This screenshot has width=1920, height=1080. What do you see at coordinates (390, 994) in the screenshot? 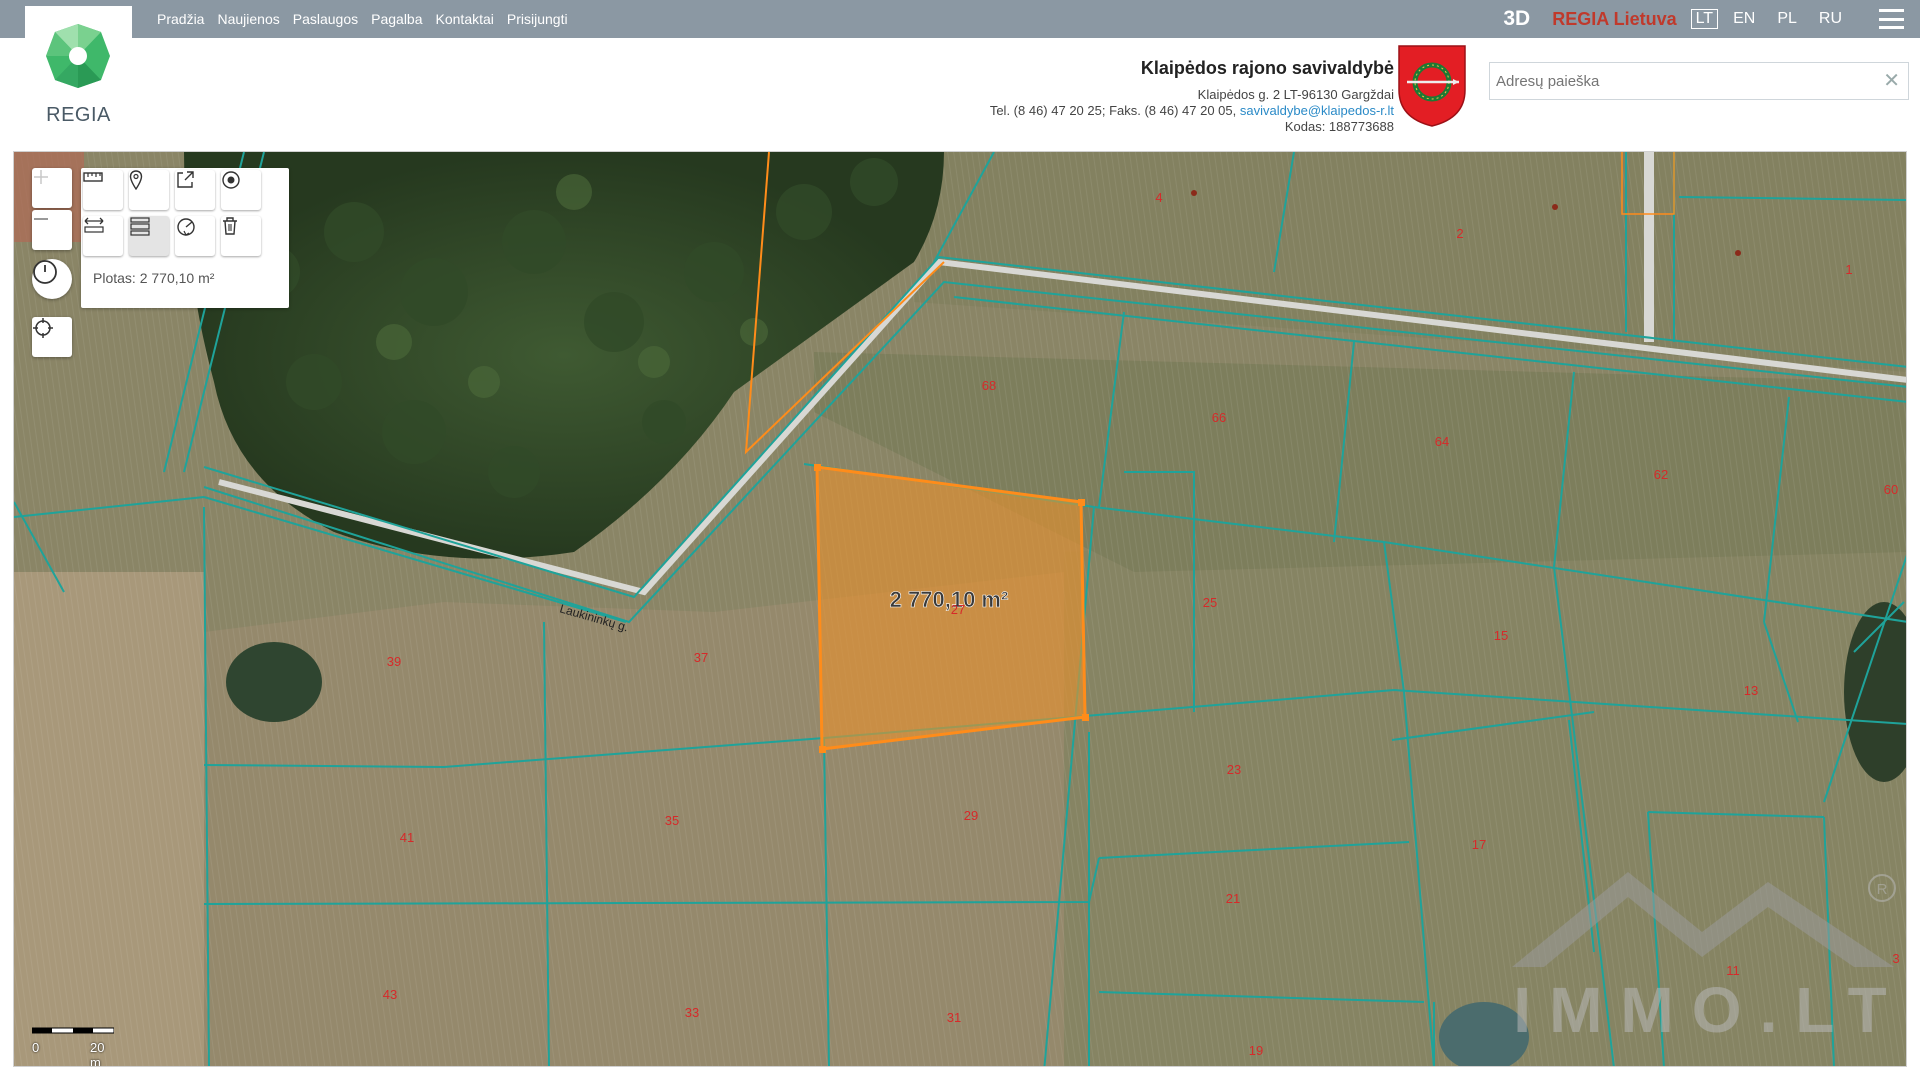
I see `parcel-number: 43` at bounding box center [390, 994].